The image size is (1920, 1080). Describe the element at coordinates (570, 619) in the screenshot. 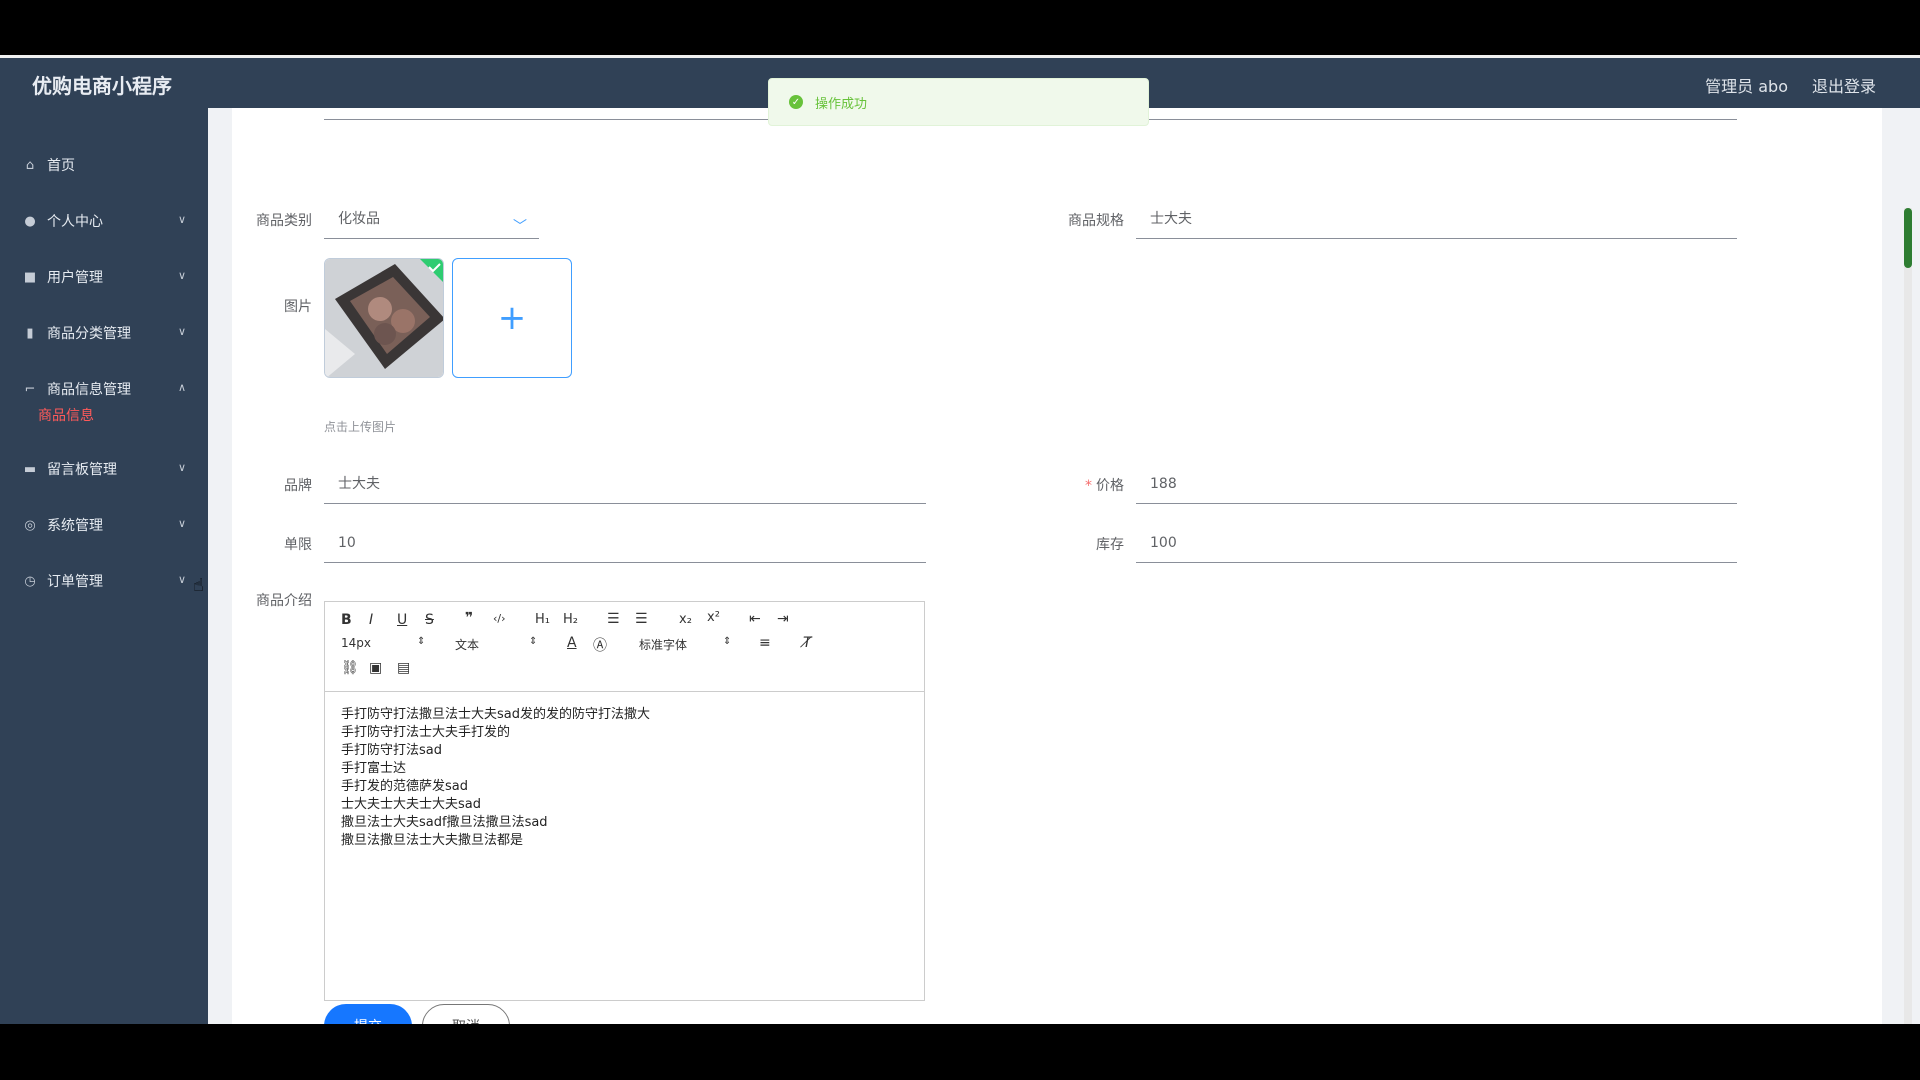

I see `h2-icon: H₂` at that location.